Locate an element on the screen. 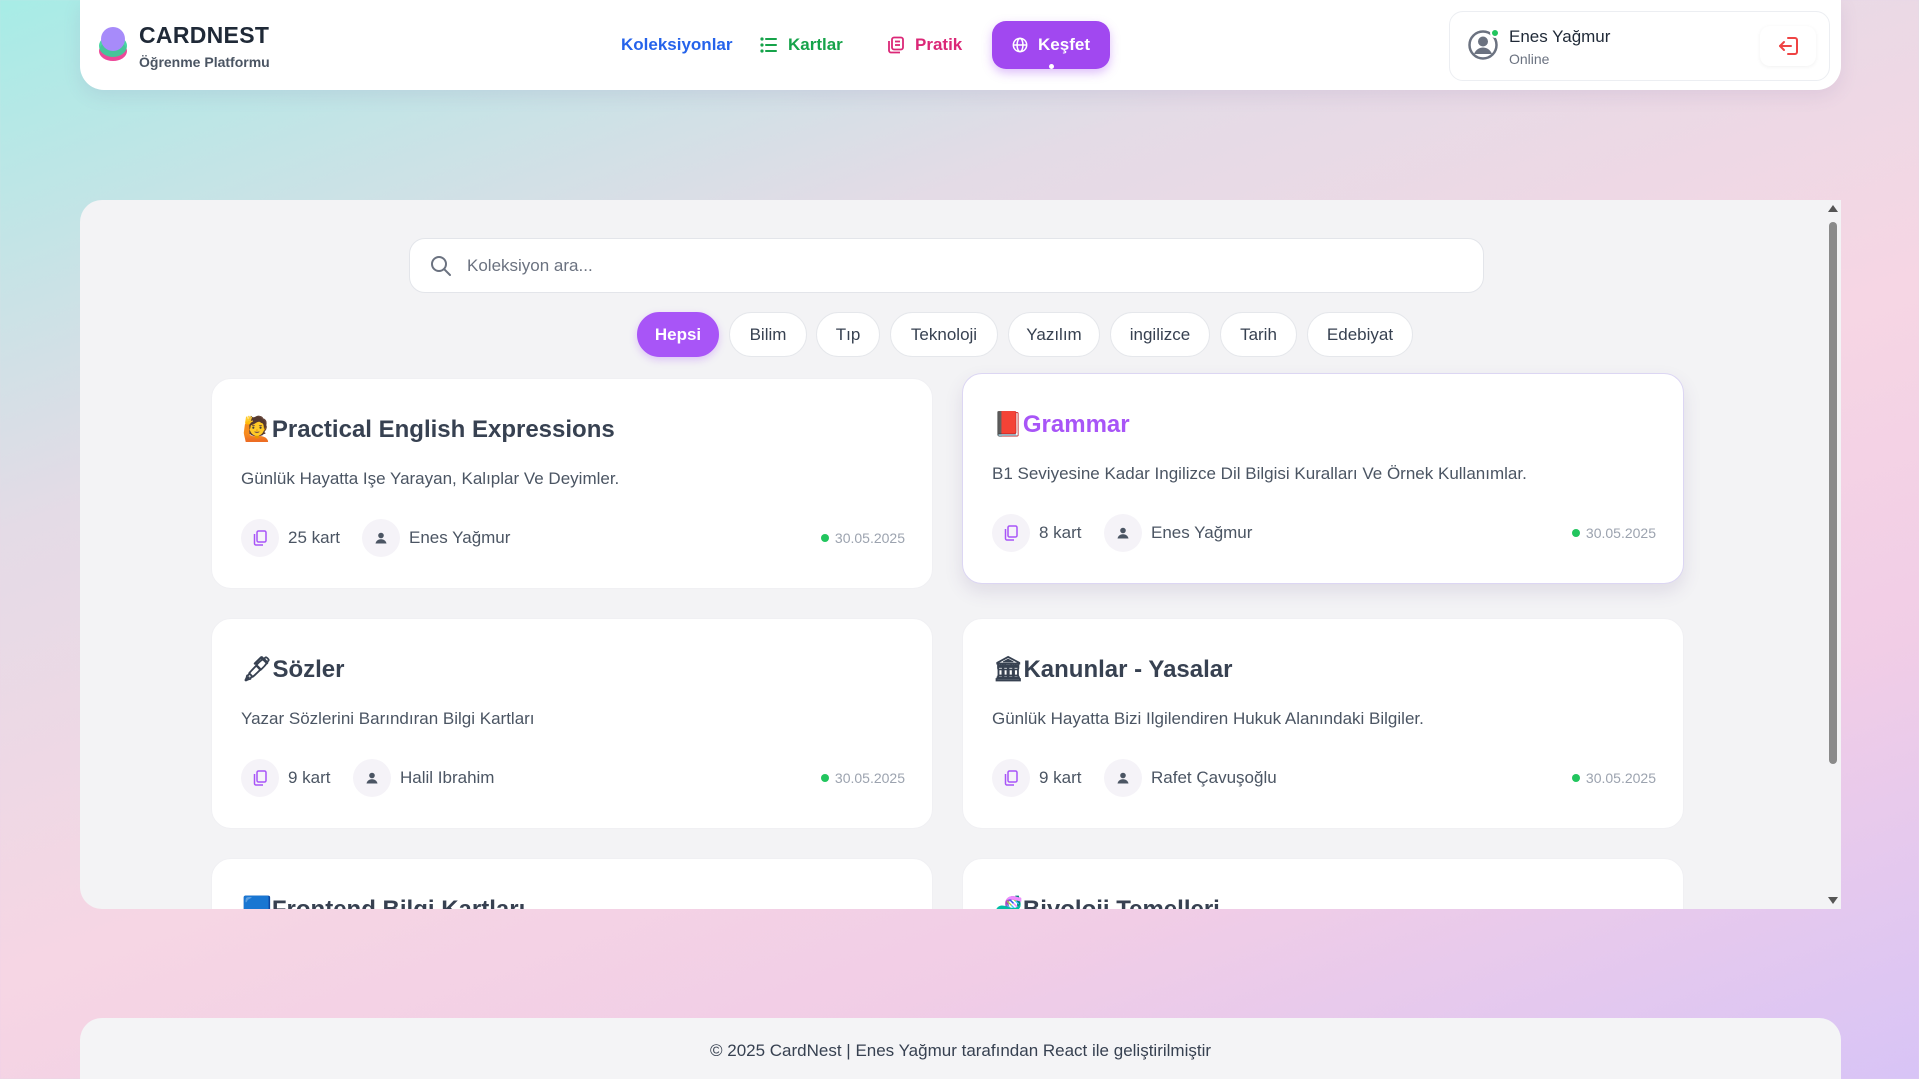 Image resolution: width=1919 pixels, height=1079 pixels. scrollbar is located at coordinates (1833, 554).